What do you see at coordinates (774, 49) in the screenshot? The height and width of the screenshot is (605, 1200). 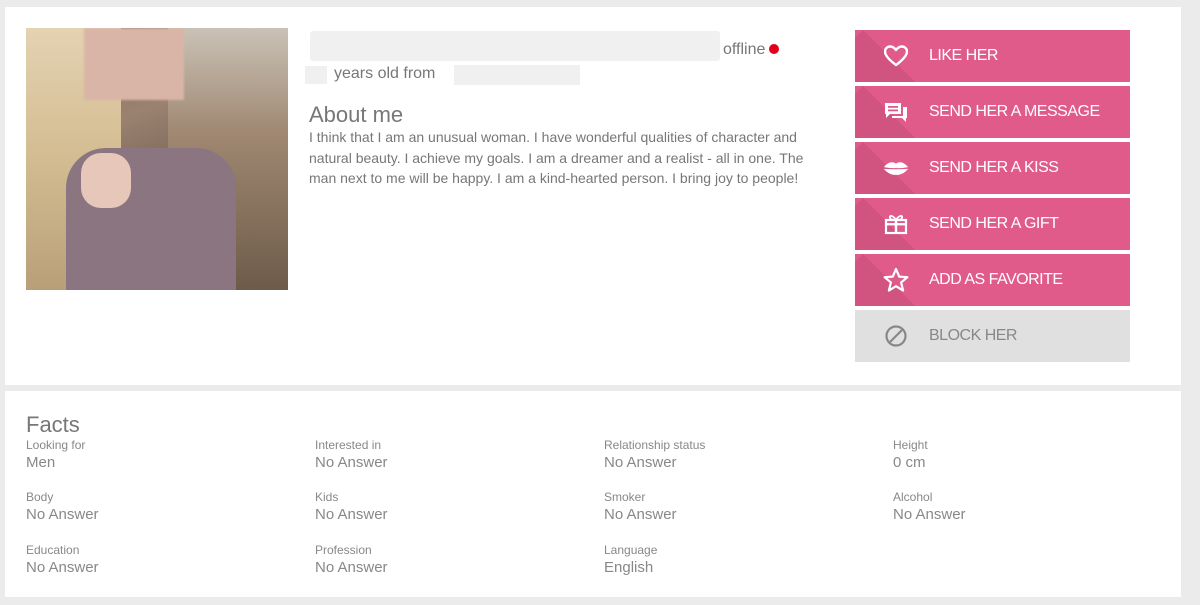 I see `status-dot` at bounding box center [774, 49].